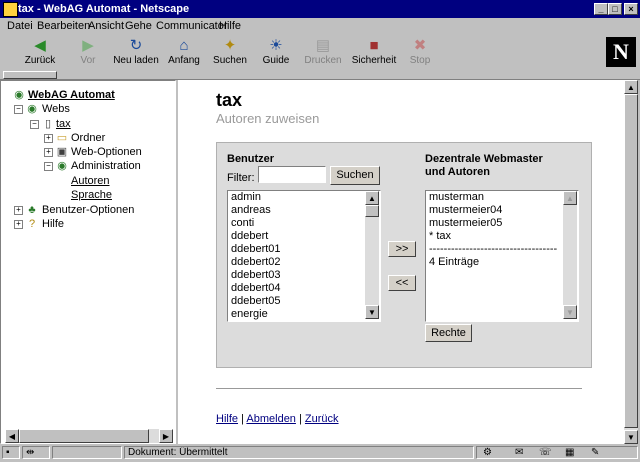 The height and width of the screenshot is (462, 640). I want to click on security-button: ■ Sicherheit, so click(374, 51).